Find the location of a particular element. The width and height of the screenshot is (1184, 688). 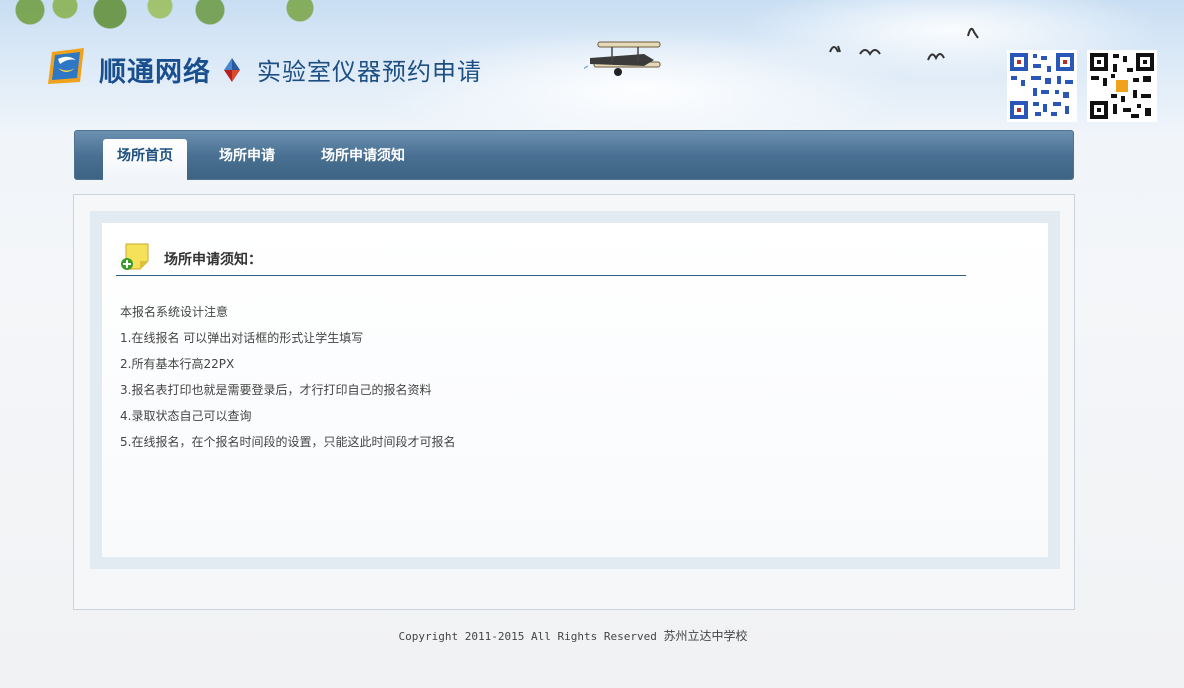

diamond-icon is located at coordinates (232, 70).